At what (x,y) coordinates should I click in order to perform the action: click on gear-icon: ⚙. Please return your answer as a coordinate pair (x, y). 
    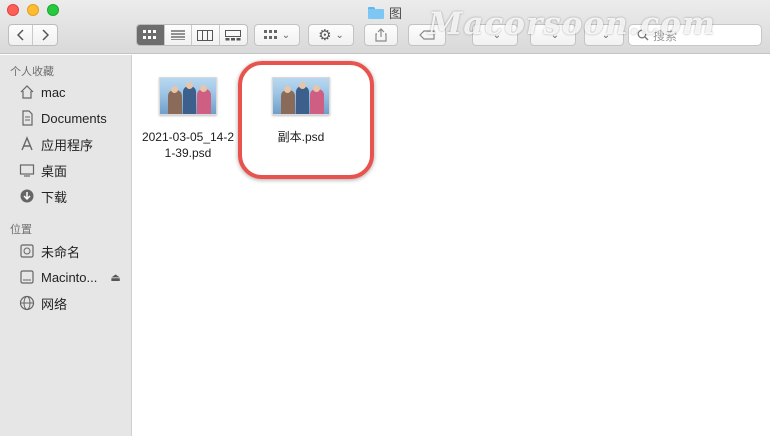
    Looking at the image, I should click on (325, 35).